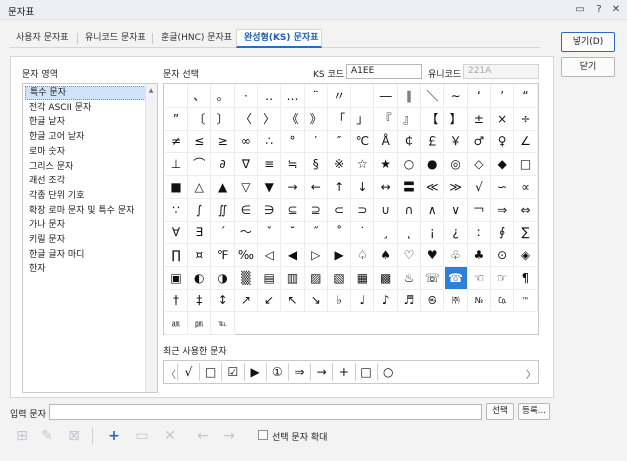 The image size is (627, 461). I want to click on region-item: 확장 로마 문자 및 특수 문자, so click(85, 211).